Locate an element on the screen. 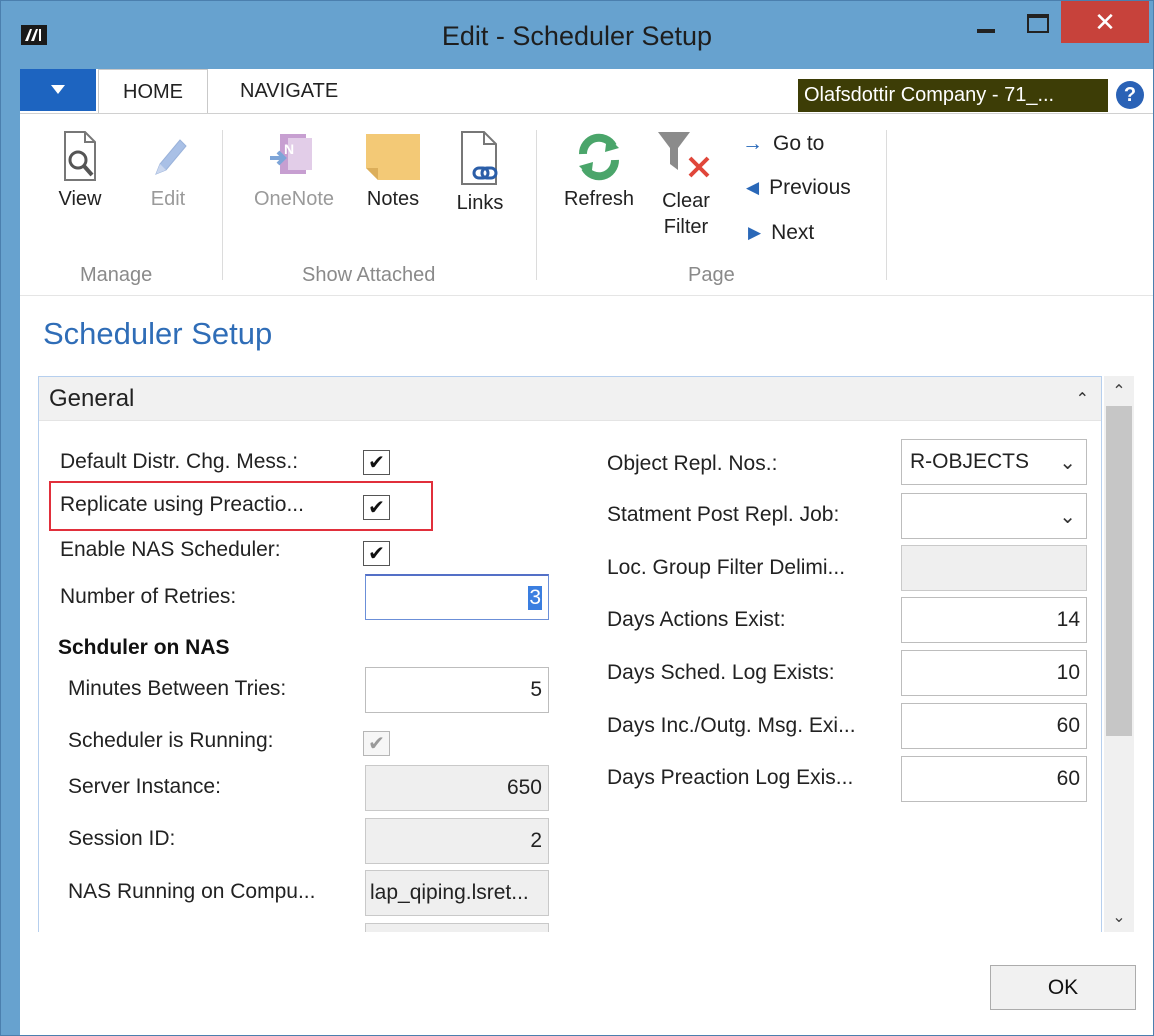 Image resolution: width=1154 pixels, height=1036 pixels. days-inc-value: 60 is located at coordinates (1068, 725).